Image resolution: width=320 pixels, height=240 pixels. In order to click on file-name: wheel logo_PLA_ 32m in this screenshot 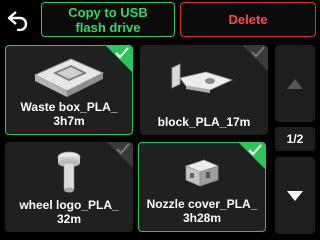, I will do `click(69, 212)`.